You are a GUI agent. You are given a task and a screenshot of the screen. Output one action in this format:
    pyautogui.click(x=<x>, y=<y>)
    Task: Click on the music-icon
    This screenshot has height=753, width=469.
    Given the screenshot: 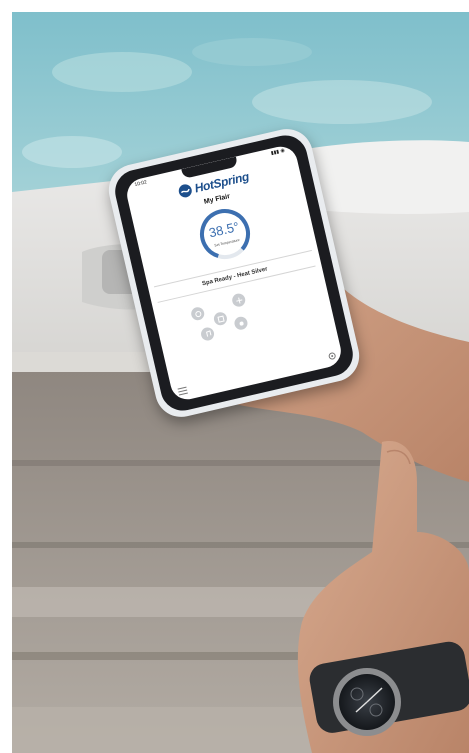 What is the action you would take?
    pyautogui.click(x=208, y=333)
    